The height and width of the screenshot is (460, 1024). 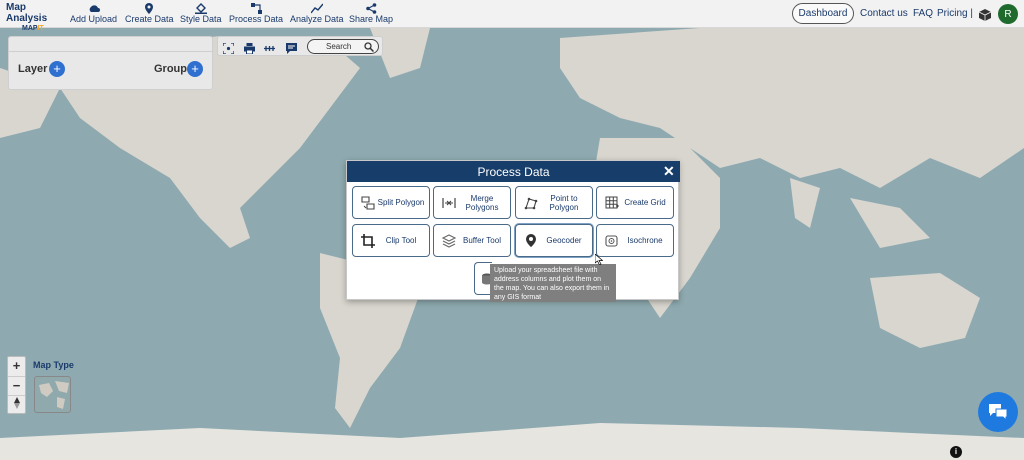 I want to click on nav-process-data: Process Data, so click(x=256, y=14).